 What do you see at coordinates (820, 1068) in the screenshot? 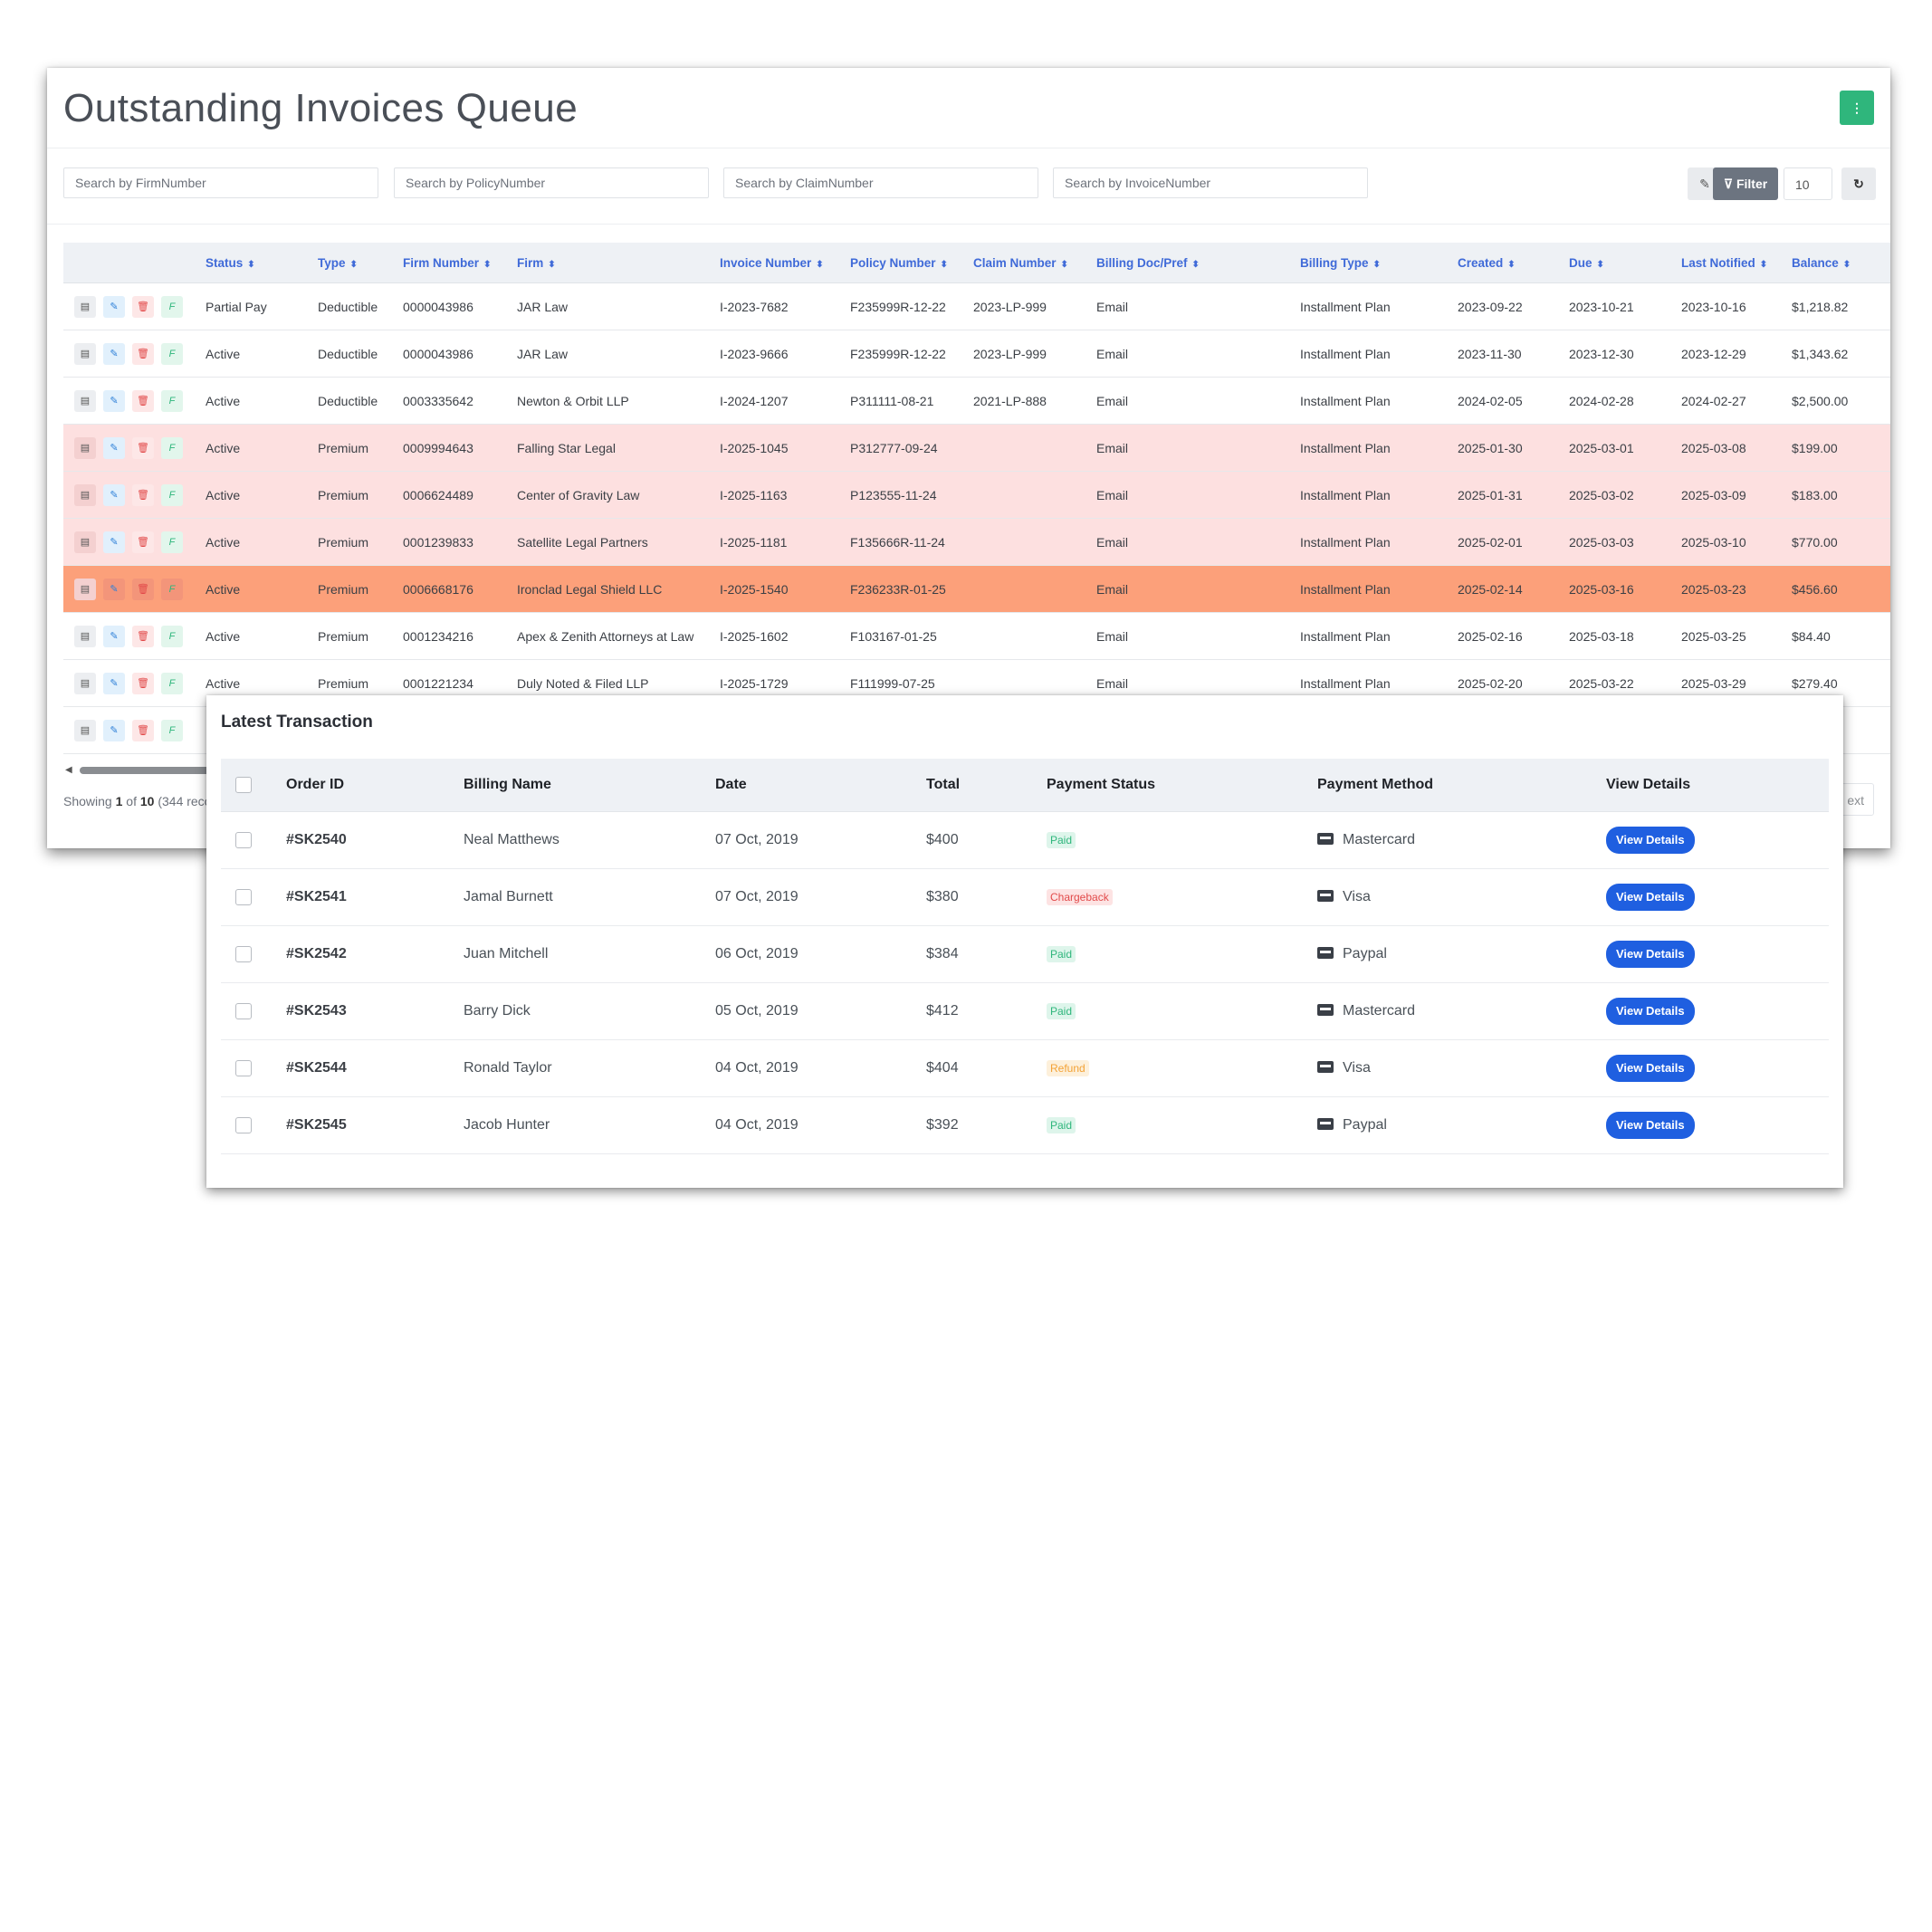
I see `order-date: 04 Oct, 2019` at bounding box center [820, 1068].